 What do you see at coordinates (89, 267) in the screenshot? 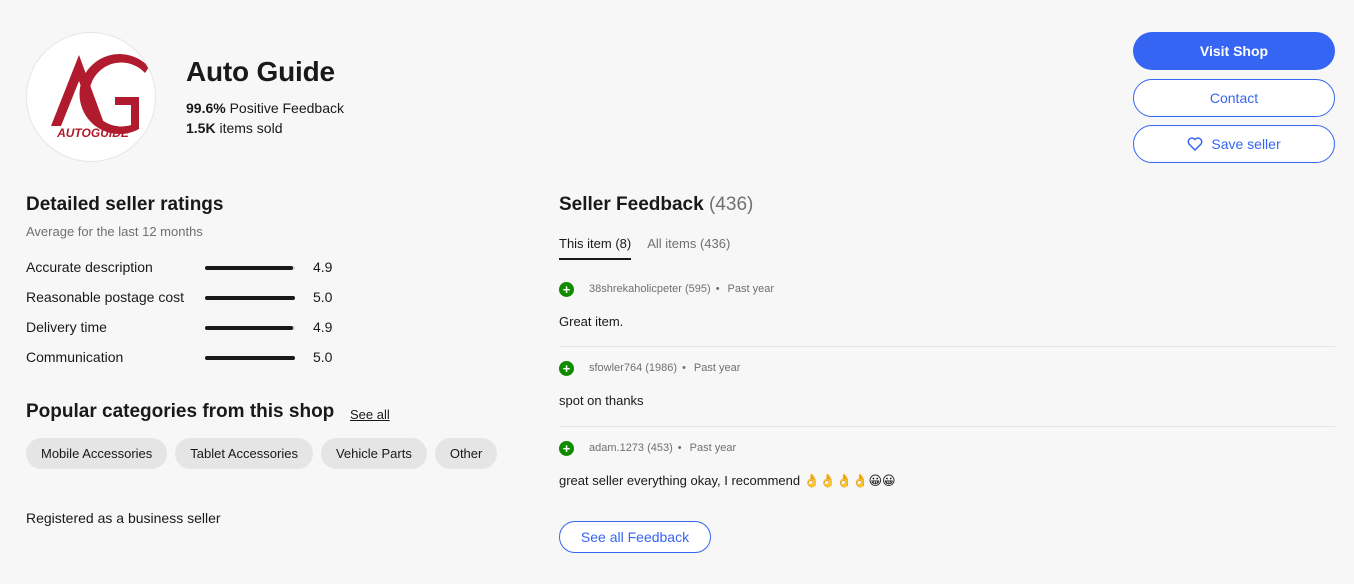
I see `rating-label: Accurate description` at bounding box center [89, 267].